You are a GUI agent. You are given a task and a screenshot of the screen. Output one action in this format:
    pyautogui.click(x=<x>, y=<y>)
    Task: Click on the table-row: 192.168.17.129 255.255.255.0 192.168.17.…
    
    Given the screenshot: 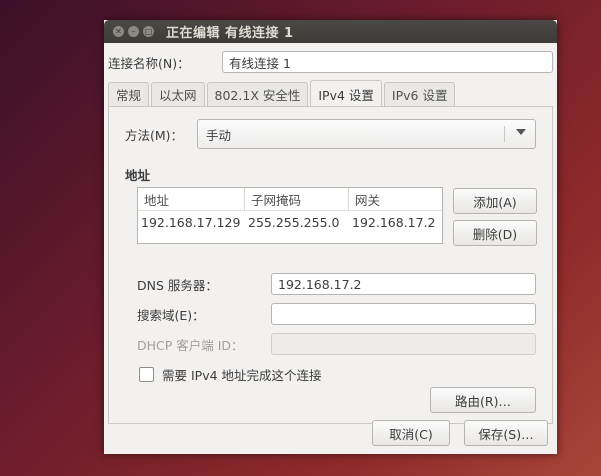 What is the action you would take?
    pyautogui.click(x=290, y=222)
    